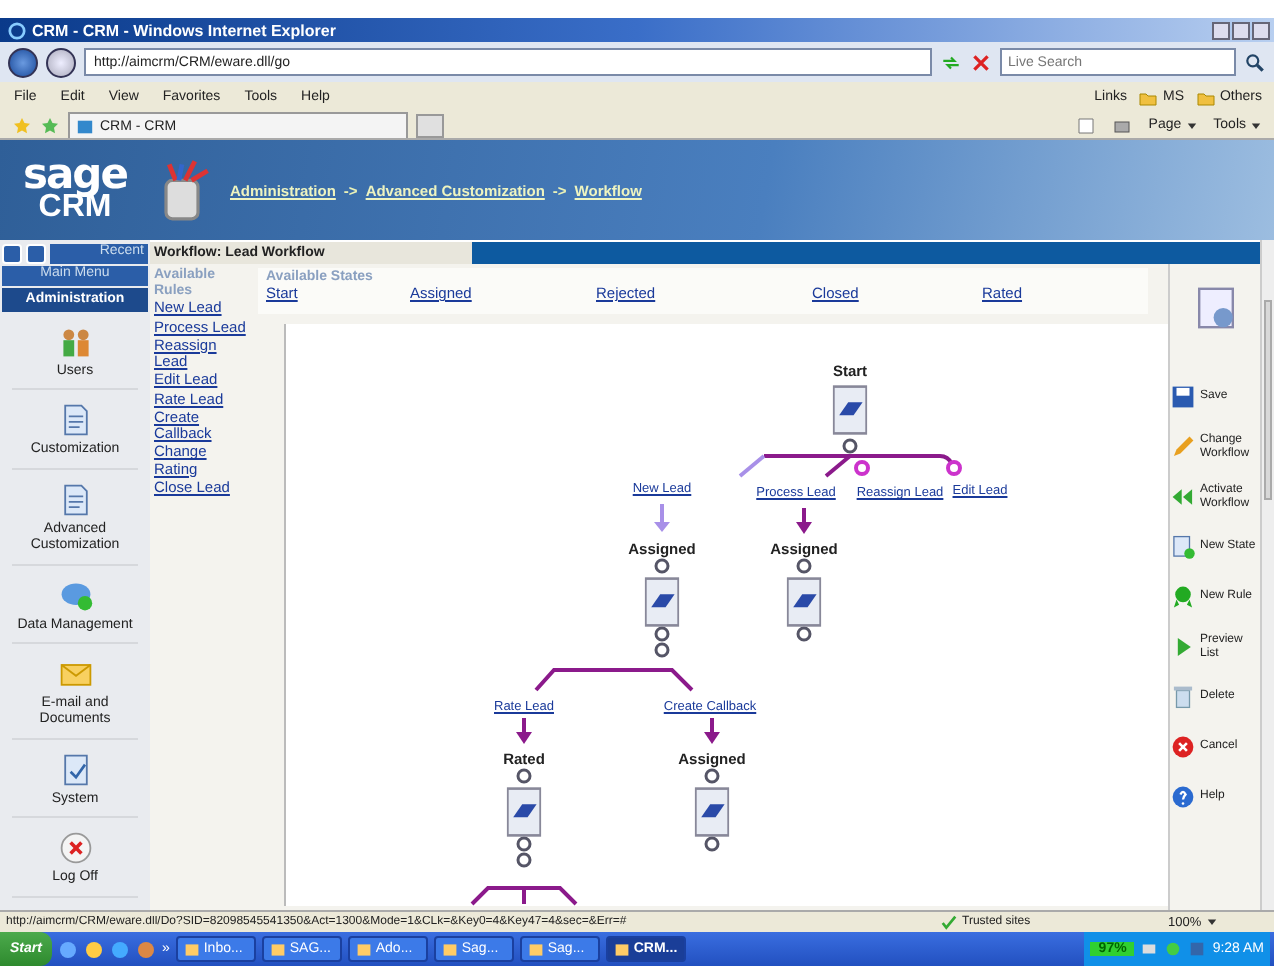 The width and height of the screenshot is (1274, 966). What do you see at coordinates (85, 126) in the screenshot?
I see `page-icon` at bounding box center [85, 126].